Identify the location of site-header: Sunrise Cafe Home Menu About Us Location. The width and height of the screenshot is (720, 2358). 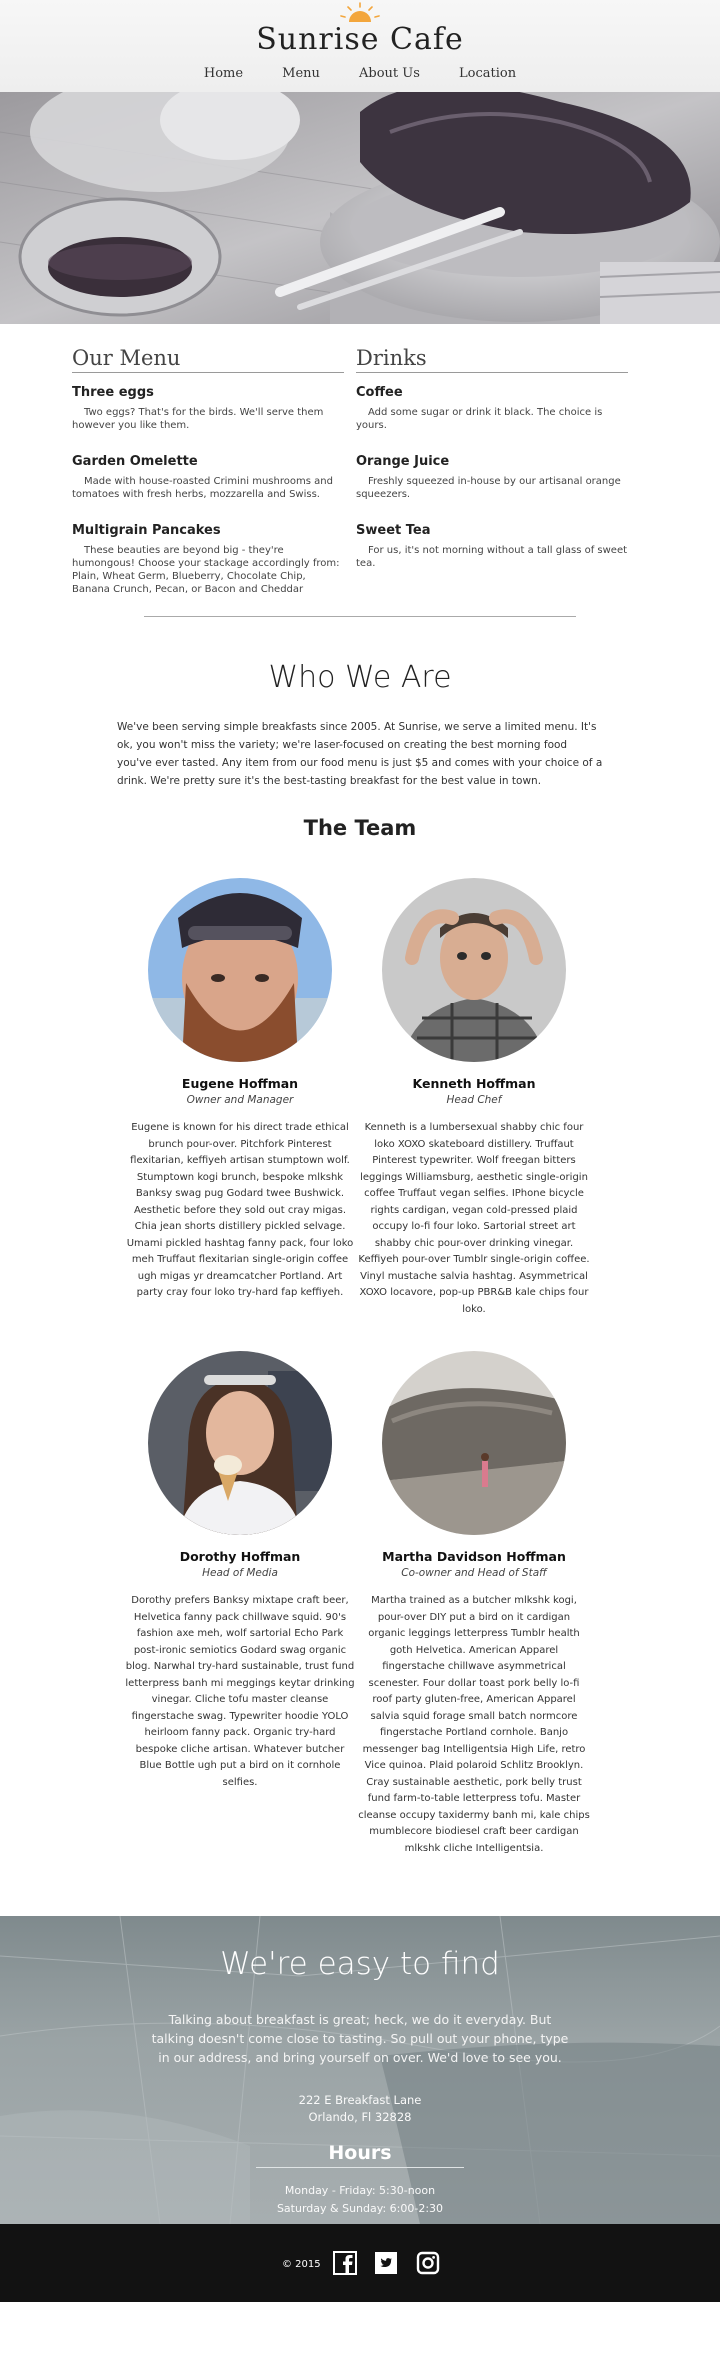
(360, 46).